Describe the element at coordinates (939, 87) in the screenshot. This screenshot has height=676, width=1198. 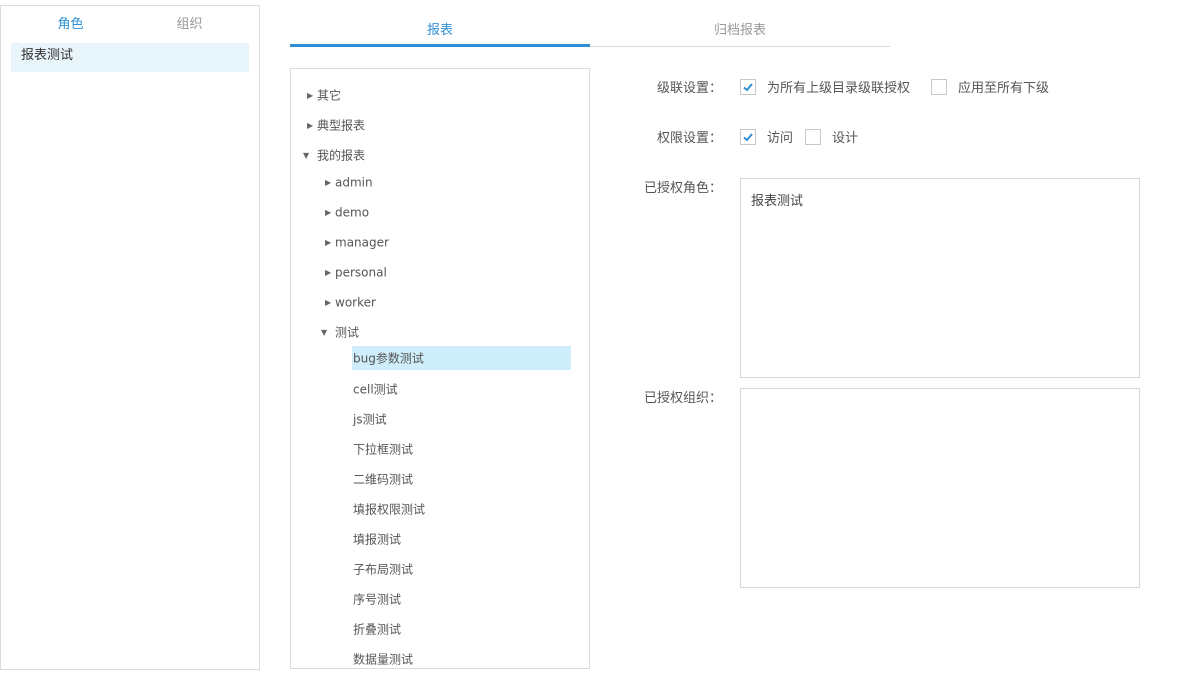
I see `apply-children-checkbox` at that location.